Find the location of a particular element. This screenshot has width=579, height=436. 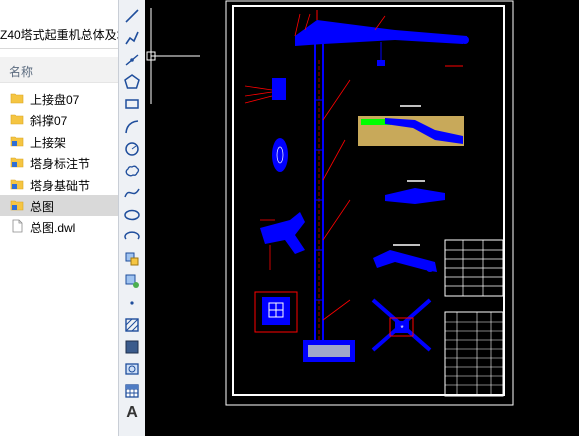

file-row-label: 上接架 is located at coordinates (48, 142).